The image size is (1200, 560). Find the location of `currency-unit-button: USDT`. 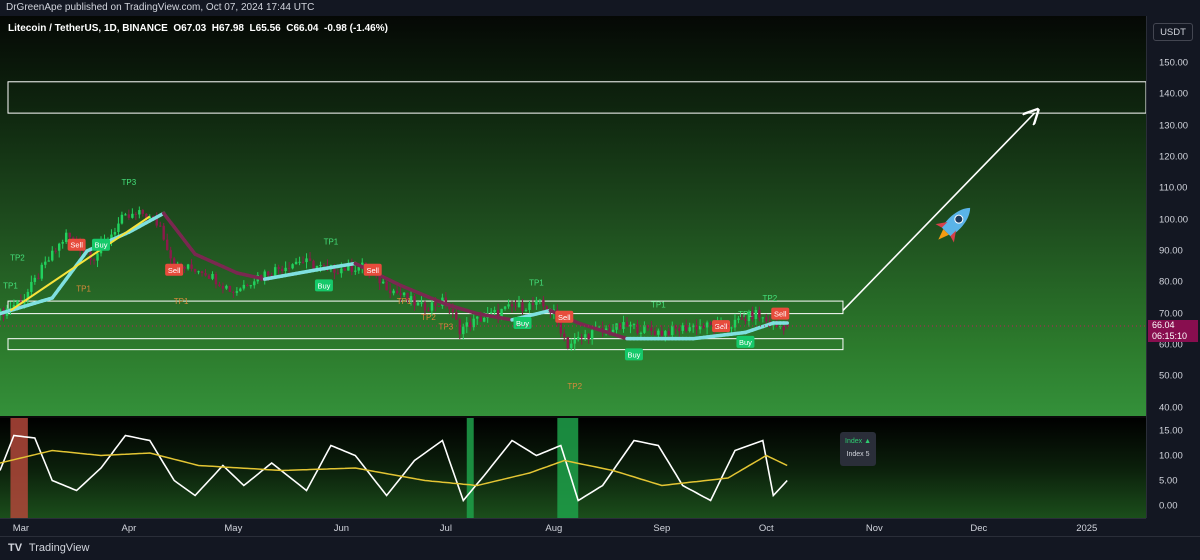

currency-unit-button: USDT is located at coordinates (1173, 32).